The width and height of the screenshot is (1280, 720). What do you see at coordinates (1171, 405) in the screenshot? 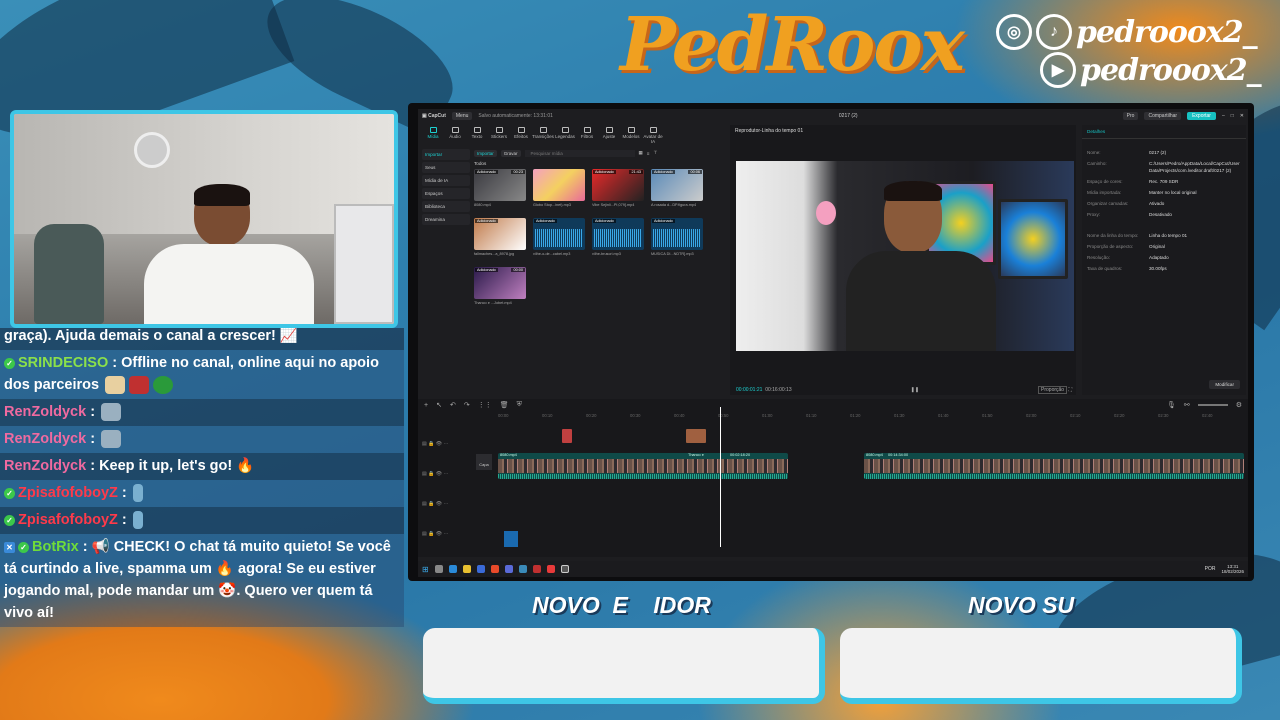
I see `mic-icon: 🎙` at bounding box center [1171, 405].